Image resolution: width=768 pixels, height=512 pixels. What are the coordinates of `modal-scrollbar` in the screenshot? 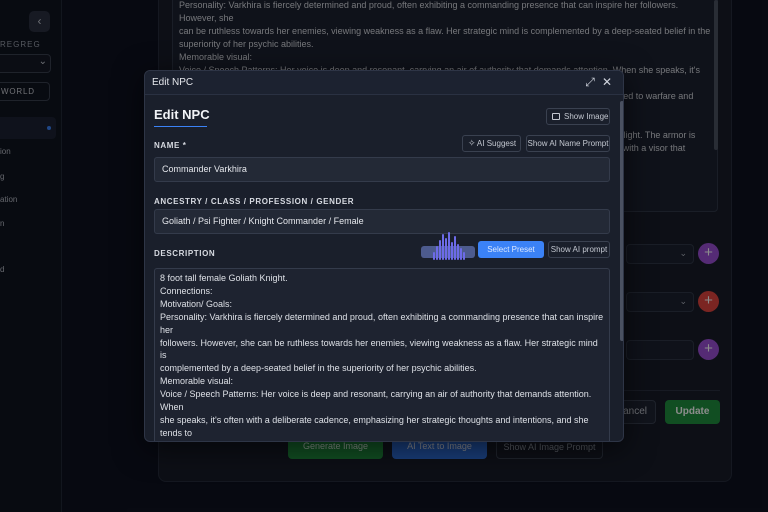 It's located at (621, 221).